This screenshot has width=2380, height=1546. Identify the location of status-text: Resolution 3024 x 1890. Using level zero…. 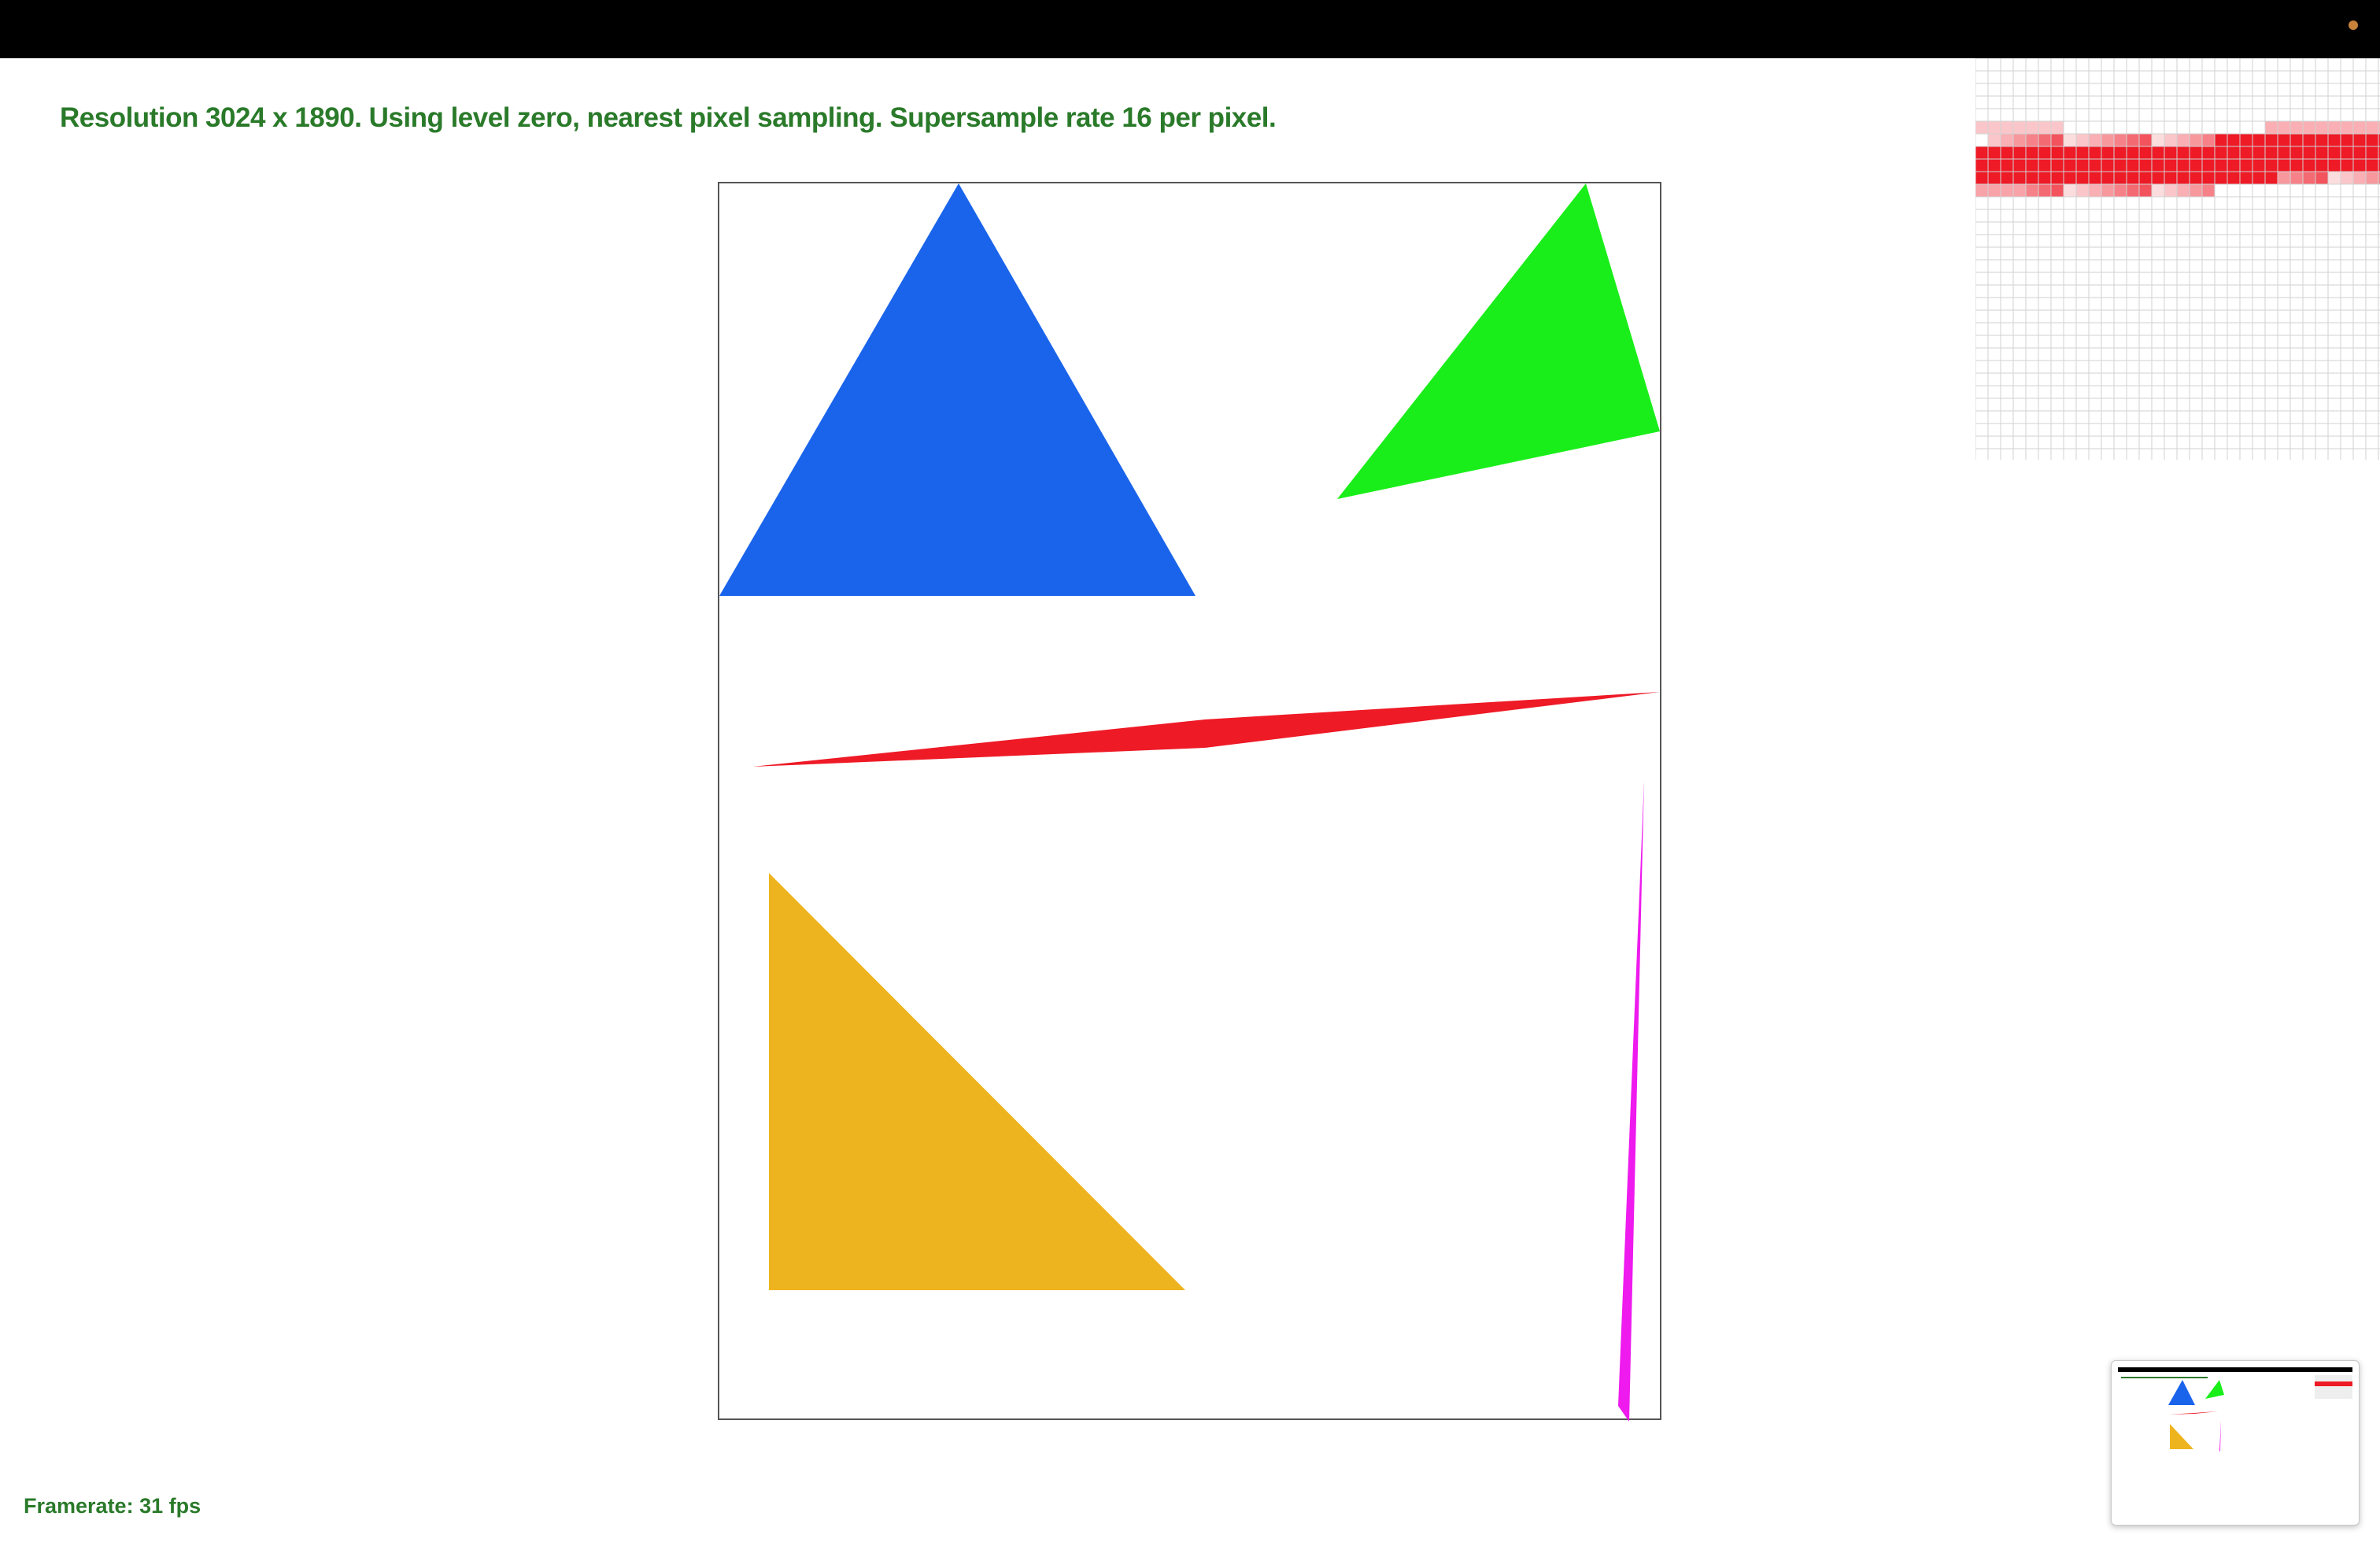
(668, 118).